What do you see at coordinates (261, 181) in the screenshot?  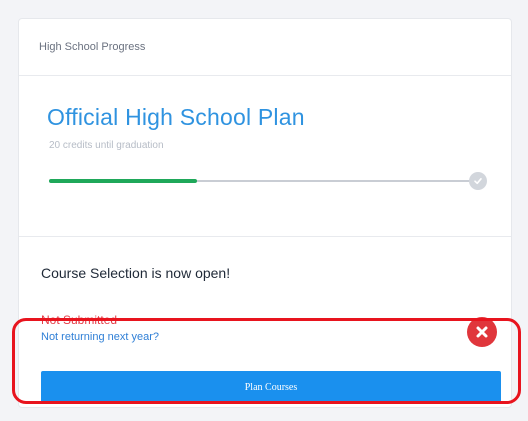 I see `graduation-progress-bar` at bounding box center [261, 181].